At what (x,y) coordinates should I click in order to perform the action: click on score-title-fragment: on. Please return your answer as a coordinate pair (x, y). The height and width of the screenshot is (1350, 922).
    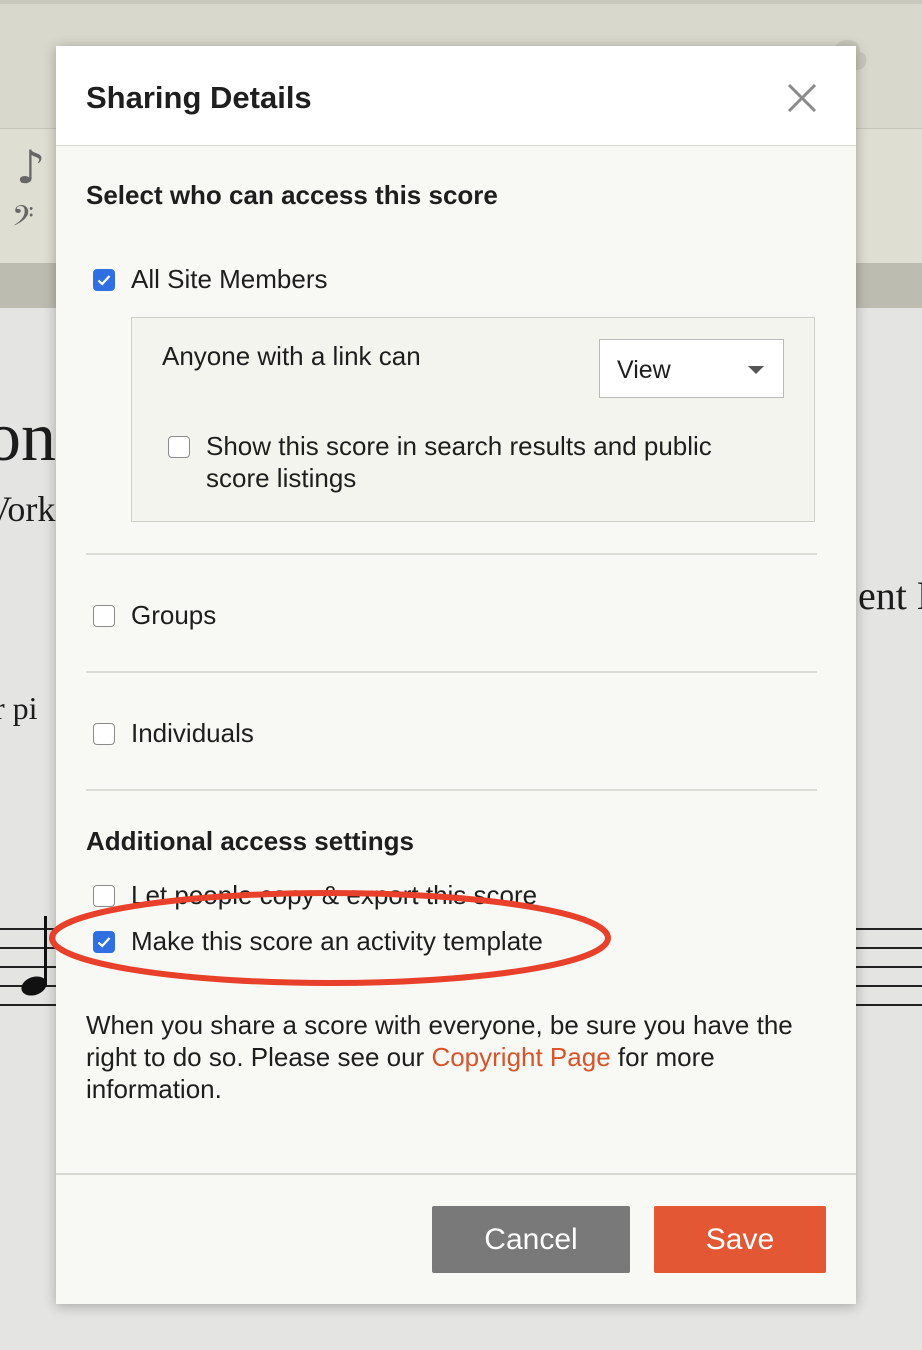
    Looking at the image, I should click on (28, 437).